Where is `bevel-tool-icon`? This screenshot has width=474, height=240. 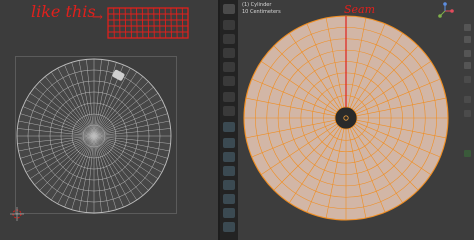
bevel-tool-icon is located at coordinates (229, 171).